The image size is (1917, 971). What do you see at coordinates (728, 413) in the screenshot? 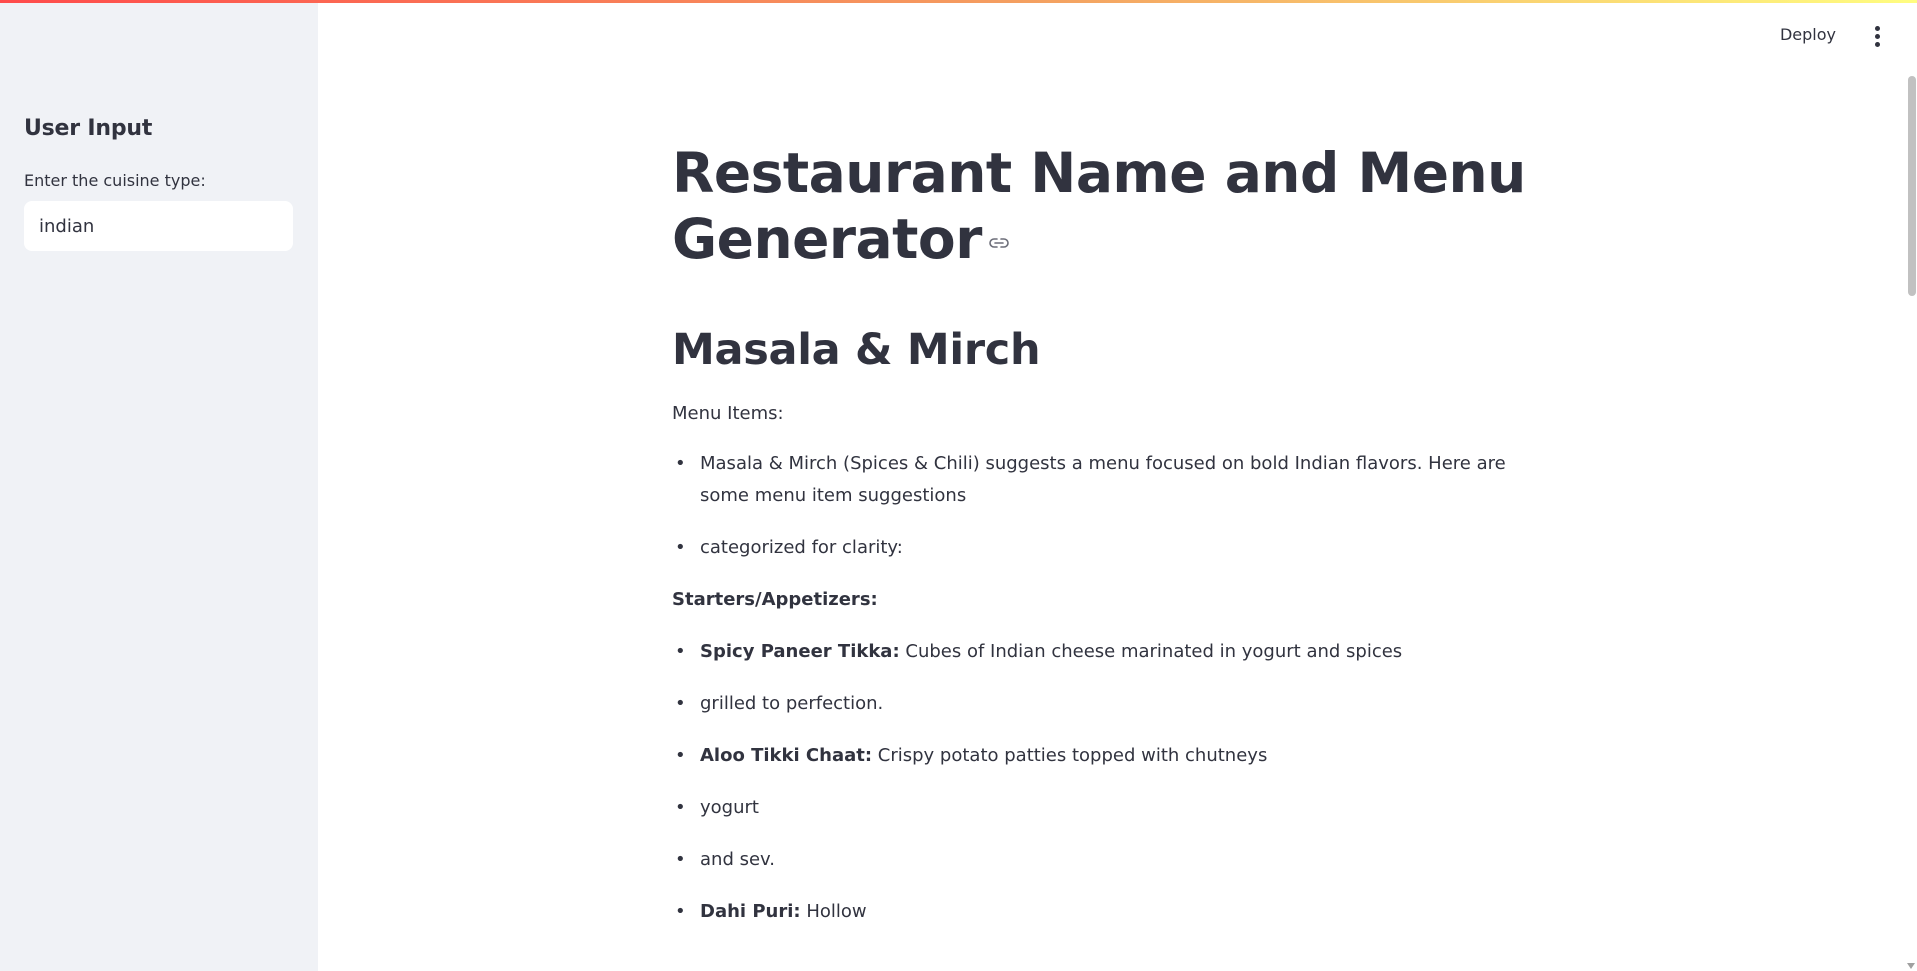
I see `menu-items-label: Menu Items:` at bounding box center [728, 413].